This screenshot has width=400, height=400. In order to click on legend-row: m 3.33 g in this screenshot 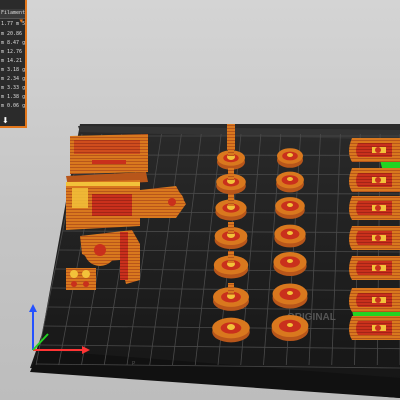, I will do `click(13, 88)`.